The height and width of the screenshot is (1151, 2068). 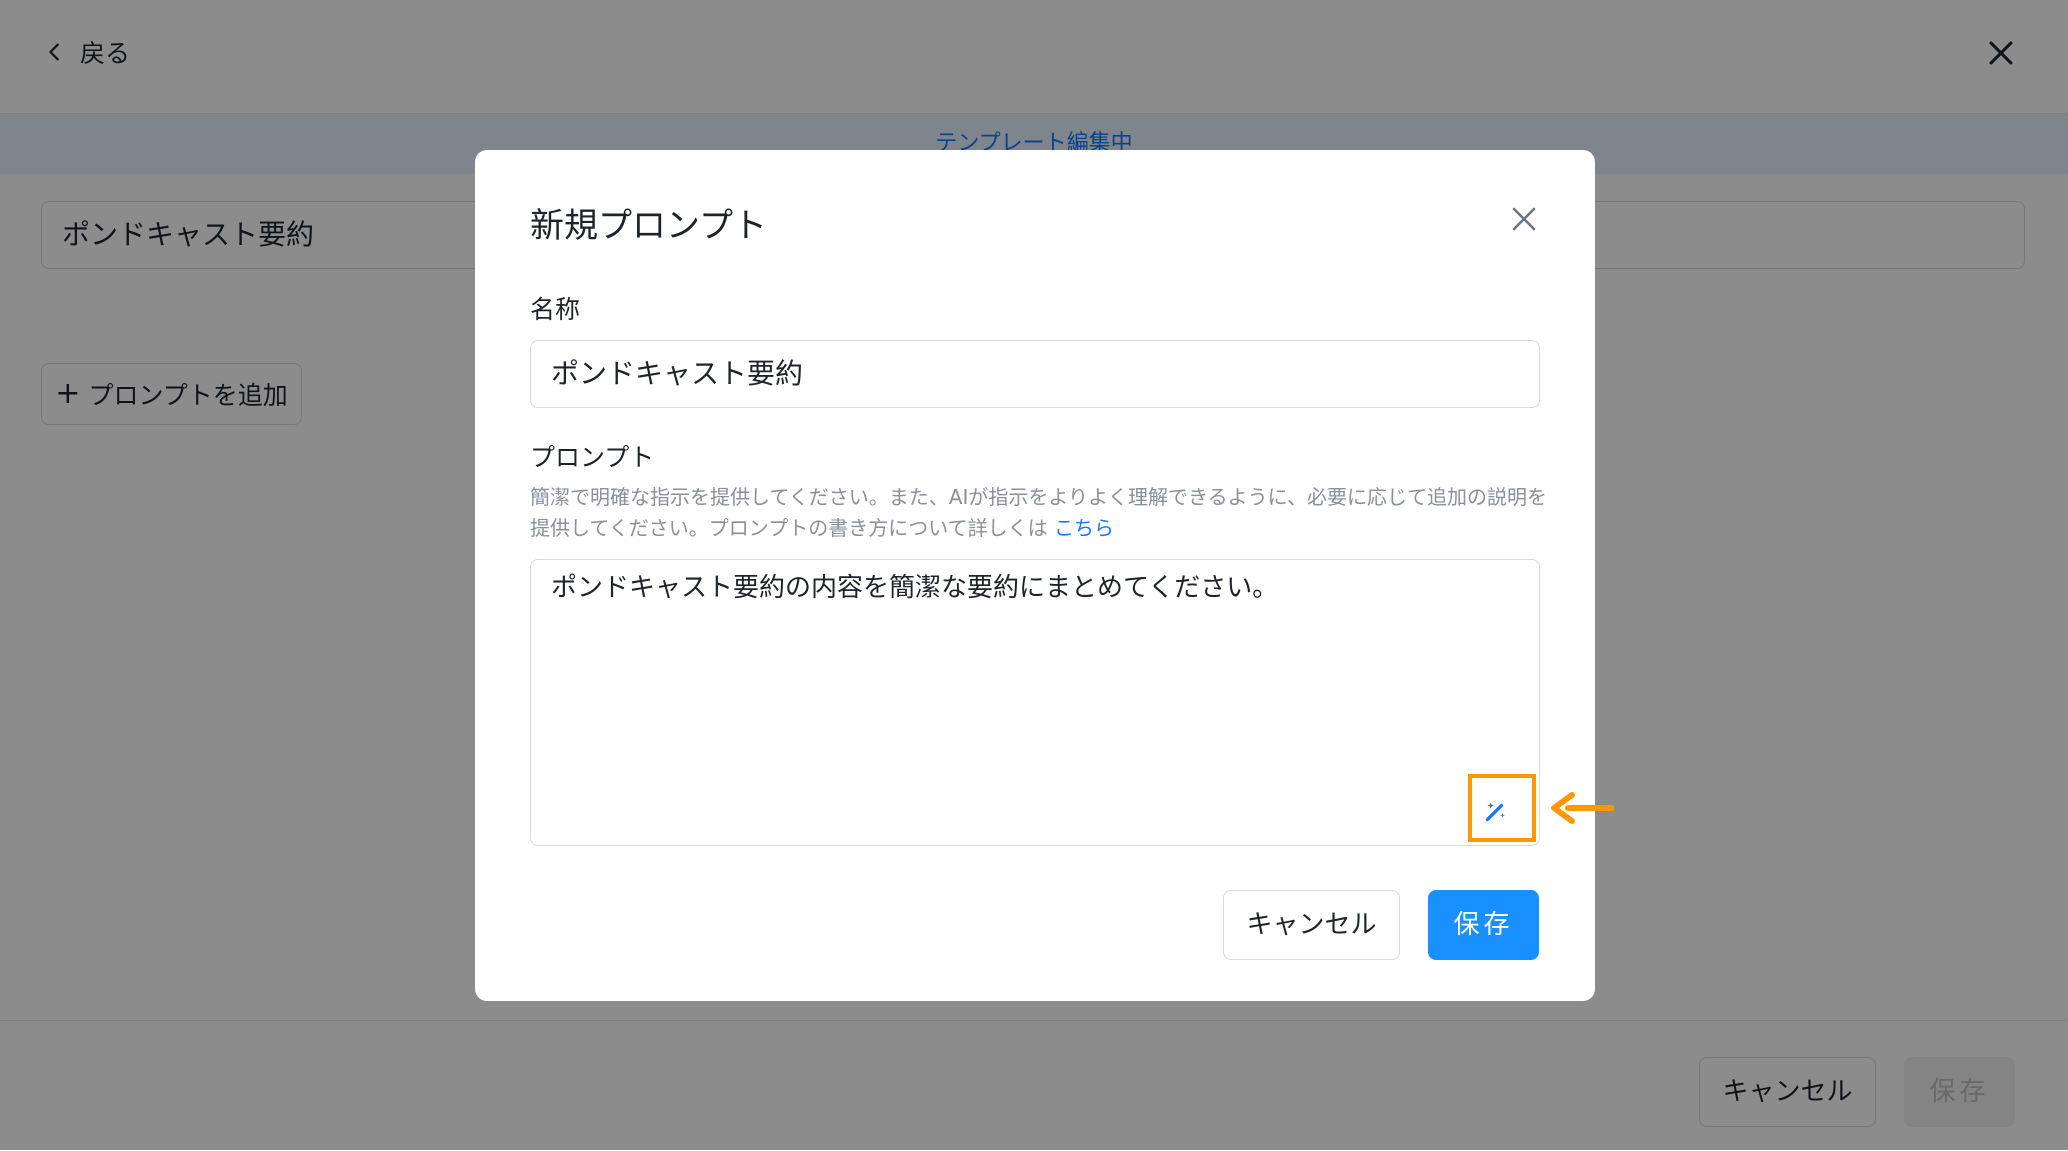 What do you see at coordinates (1582, 808) in the screenshot?
I see `arrow-left-icon` at bounding box center [1582, 808].